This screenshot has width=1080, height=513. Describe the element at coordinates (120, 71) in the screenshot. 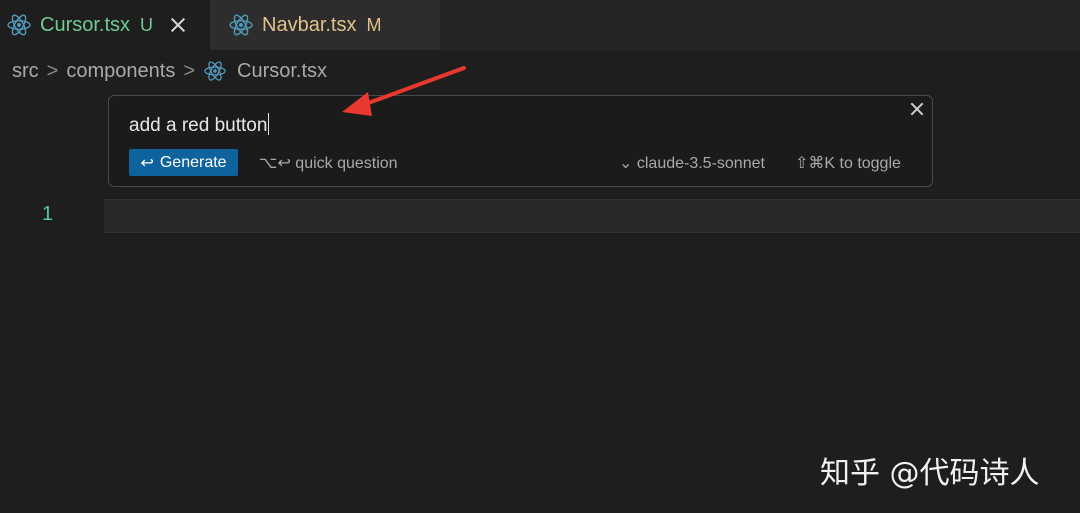

I see `breadcrumb-item-components: components` at that location.